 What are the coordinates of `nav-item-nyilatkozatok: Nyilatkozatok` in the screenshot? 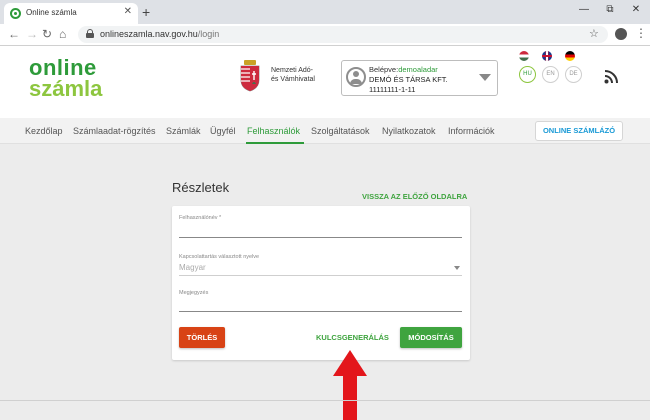 It's located at (409, 131).